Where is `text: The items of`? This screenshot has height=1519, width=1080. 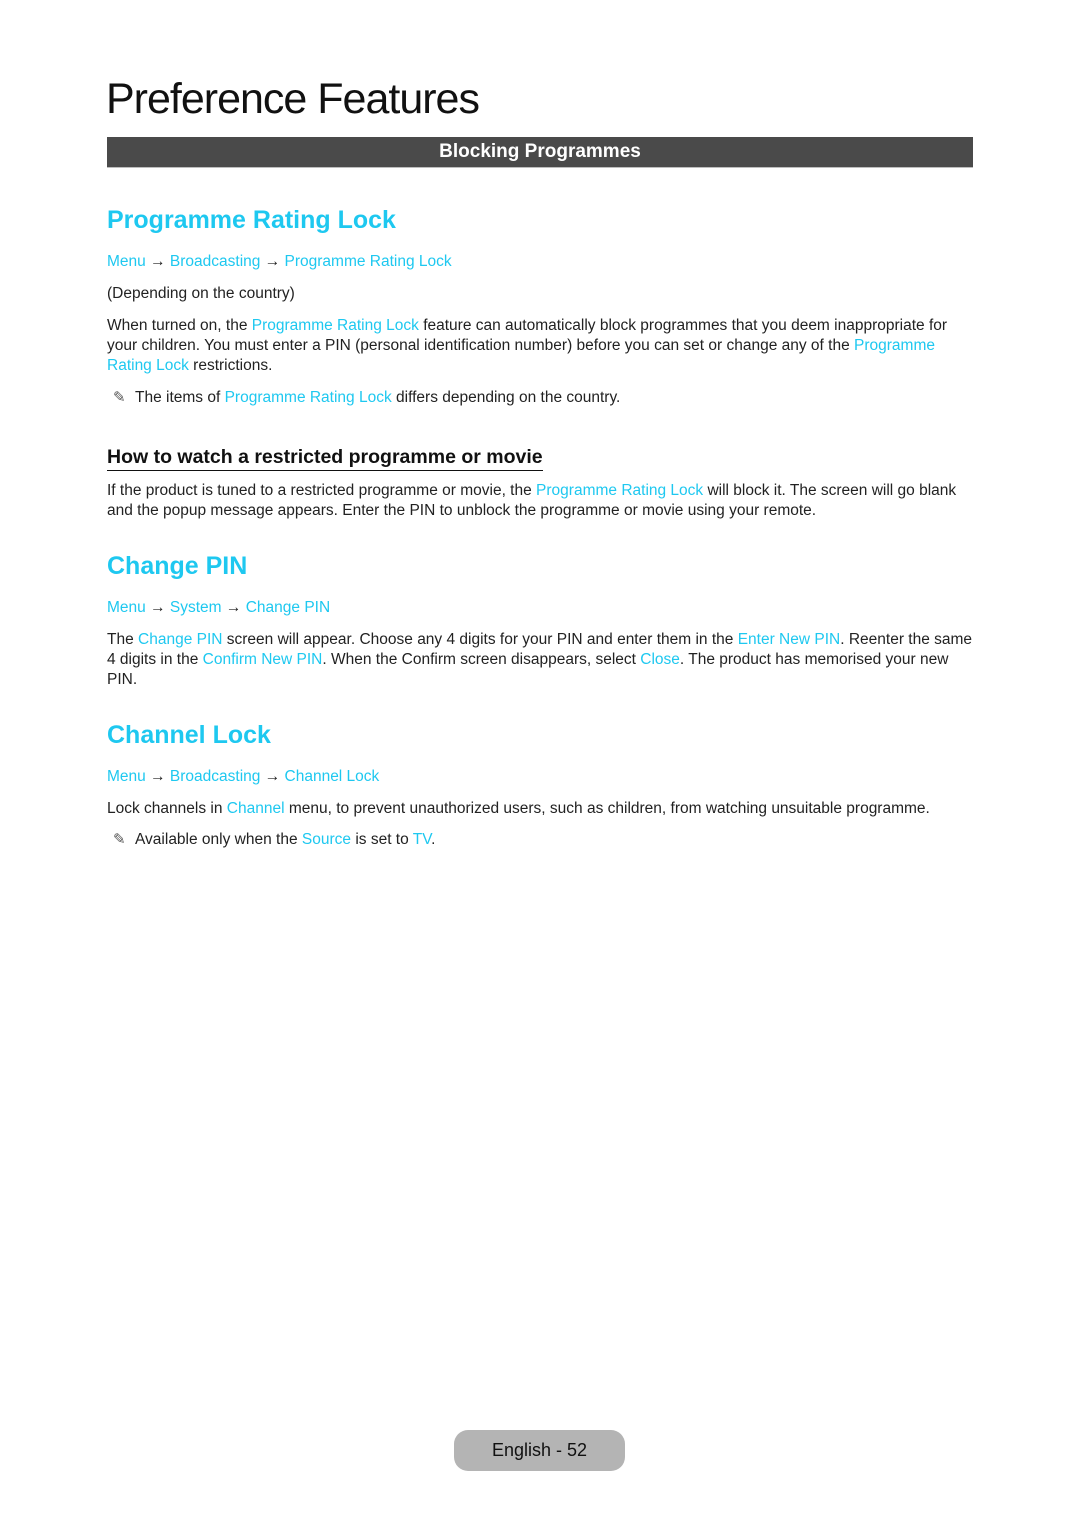
text: The items of is located at coordinates (180, 397).